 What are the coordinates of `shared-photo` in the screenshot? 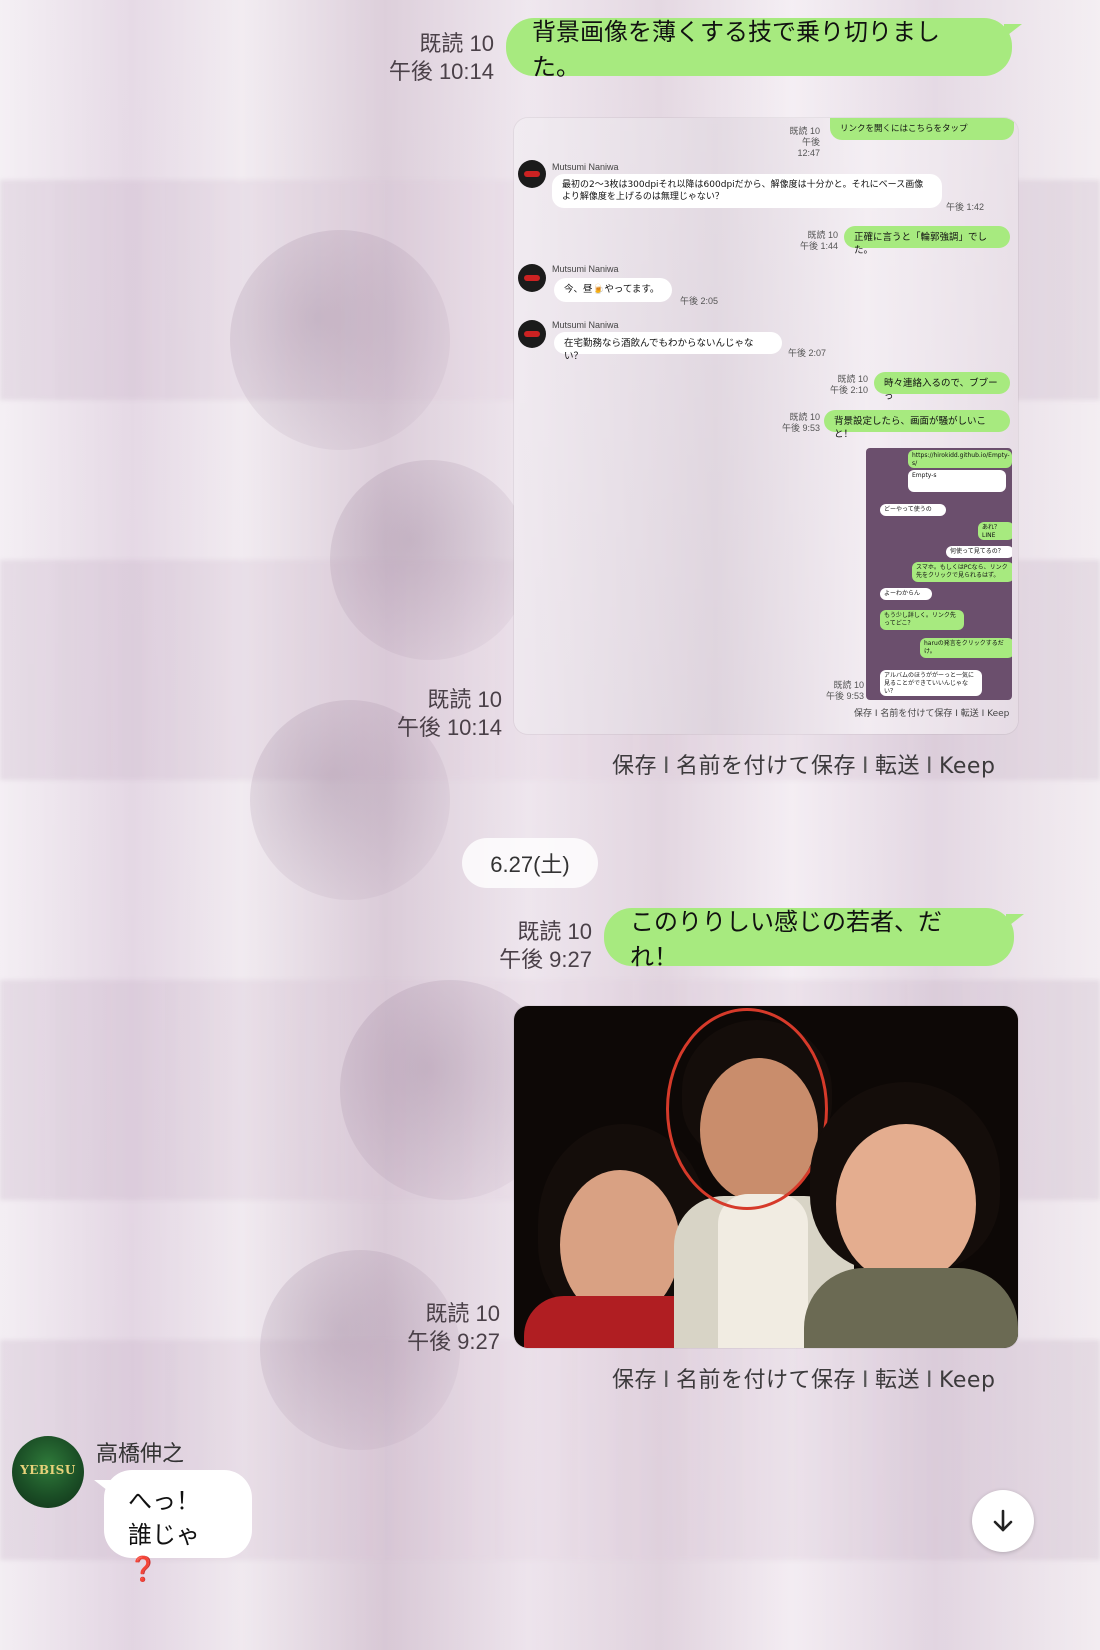 It's located at (766, 1177).